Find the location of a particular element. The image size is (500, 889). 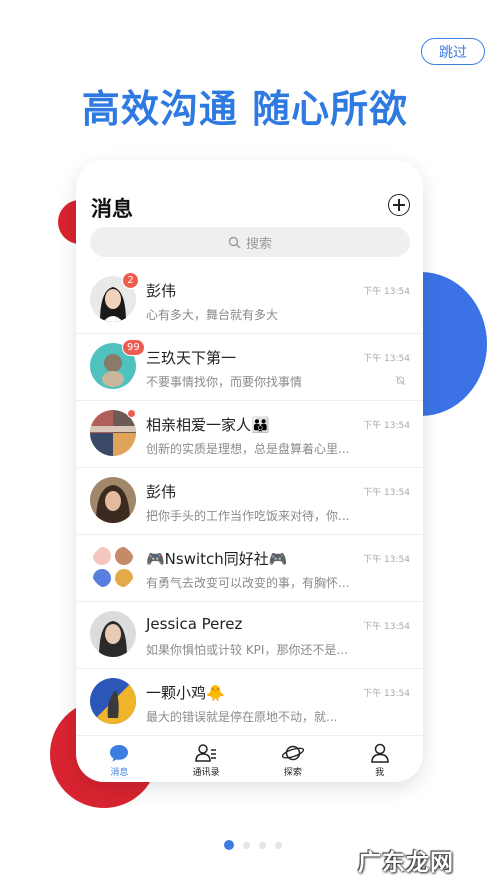

message-preview: 不要事情找你，而要你找事情 is located at coordinates (224, 382).